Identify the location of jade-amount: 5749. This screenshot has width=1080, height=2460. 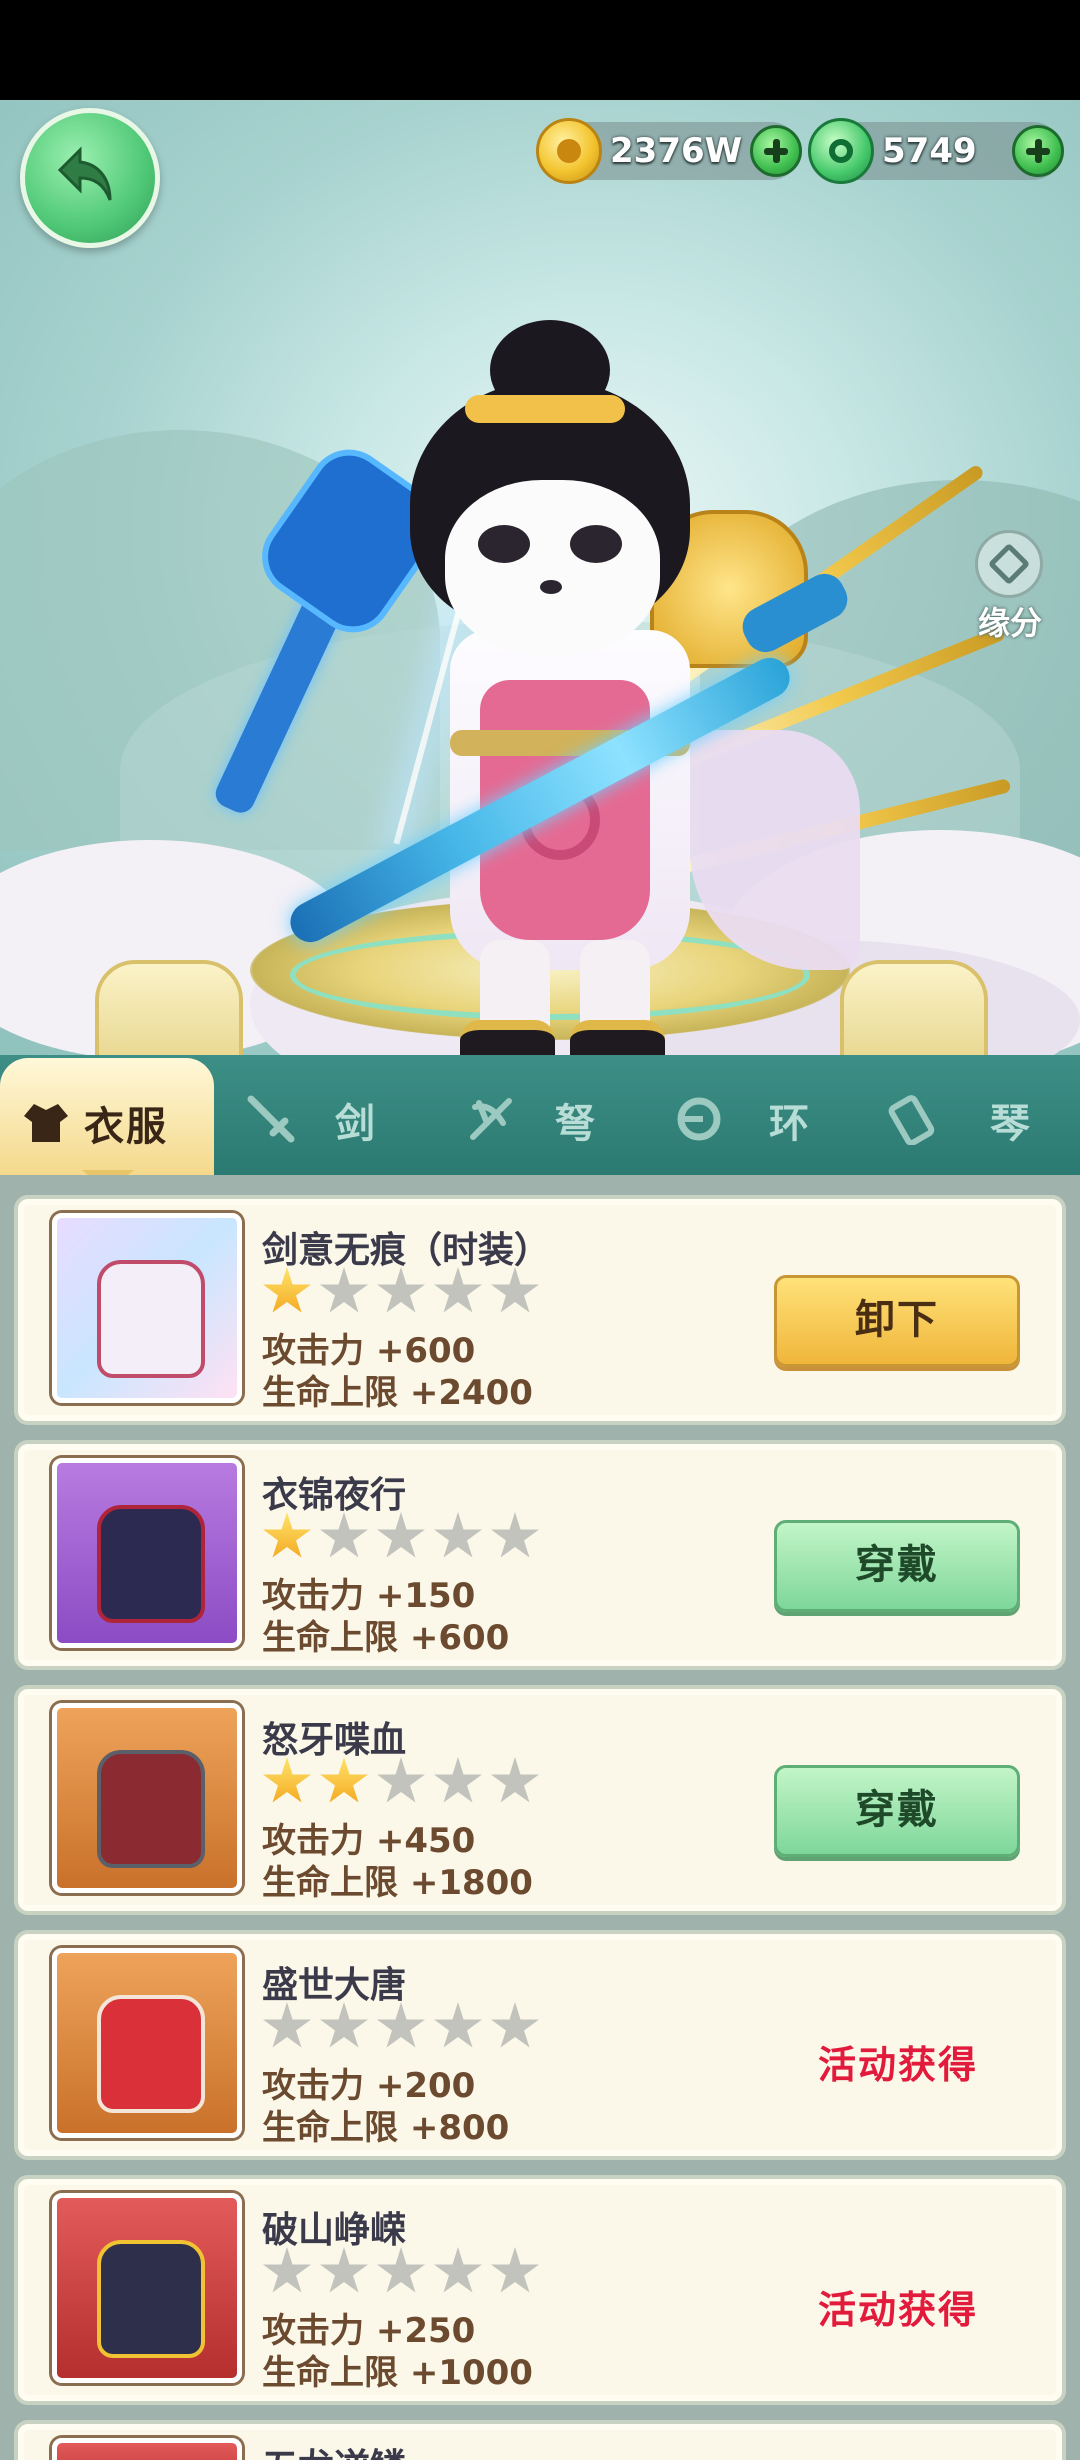
(929, 151).